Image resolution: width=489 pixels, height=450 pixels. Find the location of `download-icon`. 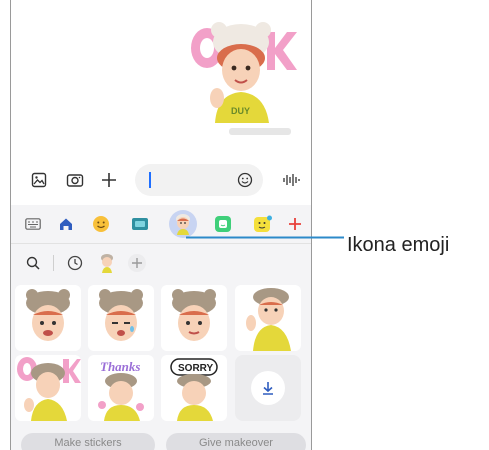

download-icon is located at coordinates (268, 388).